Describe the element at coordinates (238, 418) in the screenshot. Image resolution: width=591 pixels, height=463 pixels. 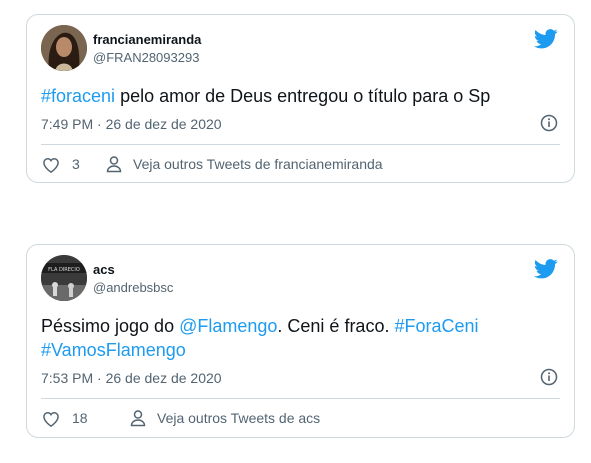
I see `more-tweets-link: Veja outros Tweets de acs` at that location.